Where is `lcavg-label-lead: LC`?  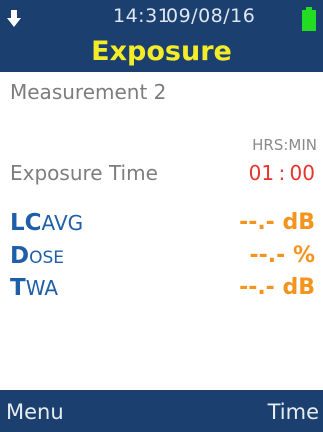
lcavg-label-lead: LC is located at coordinates (26, 223).